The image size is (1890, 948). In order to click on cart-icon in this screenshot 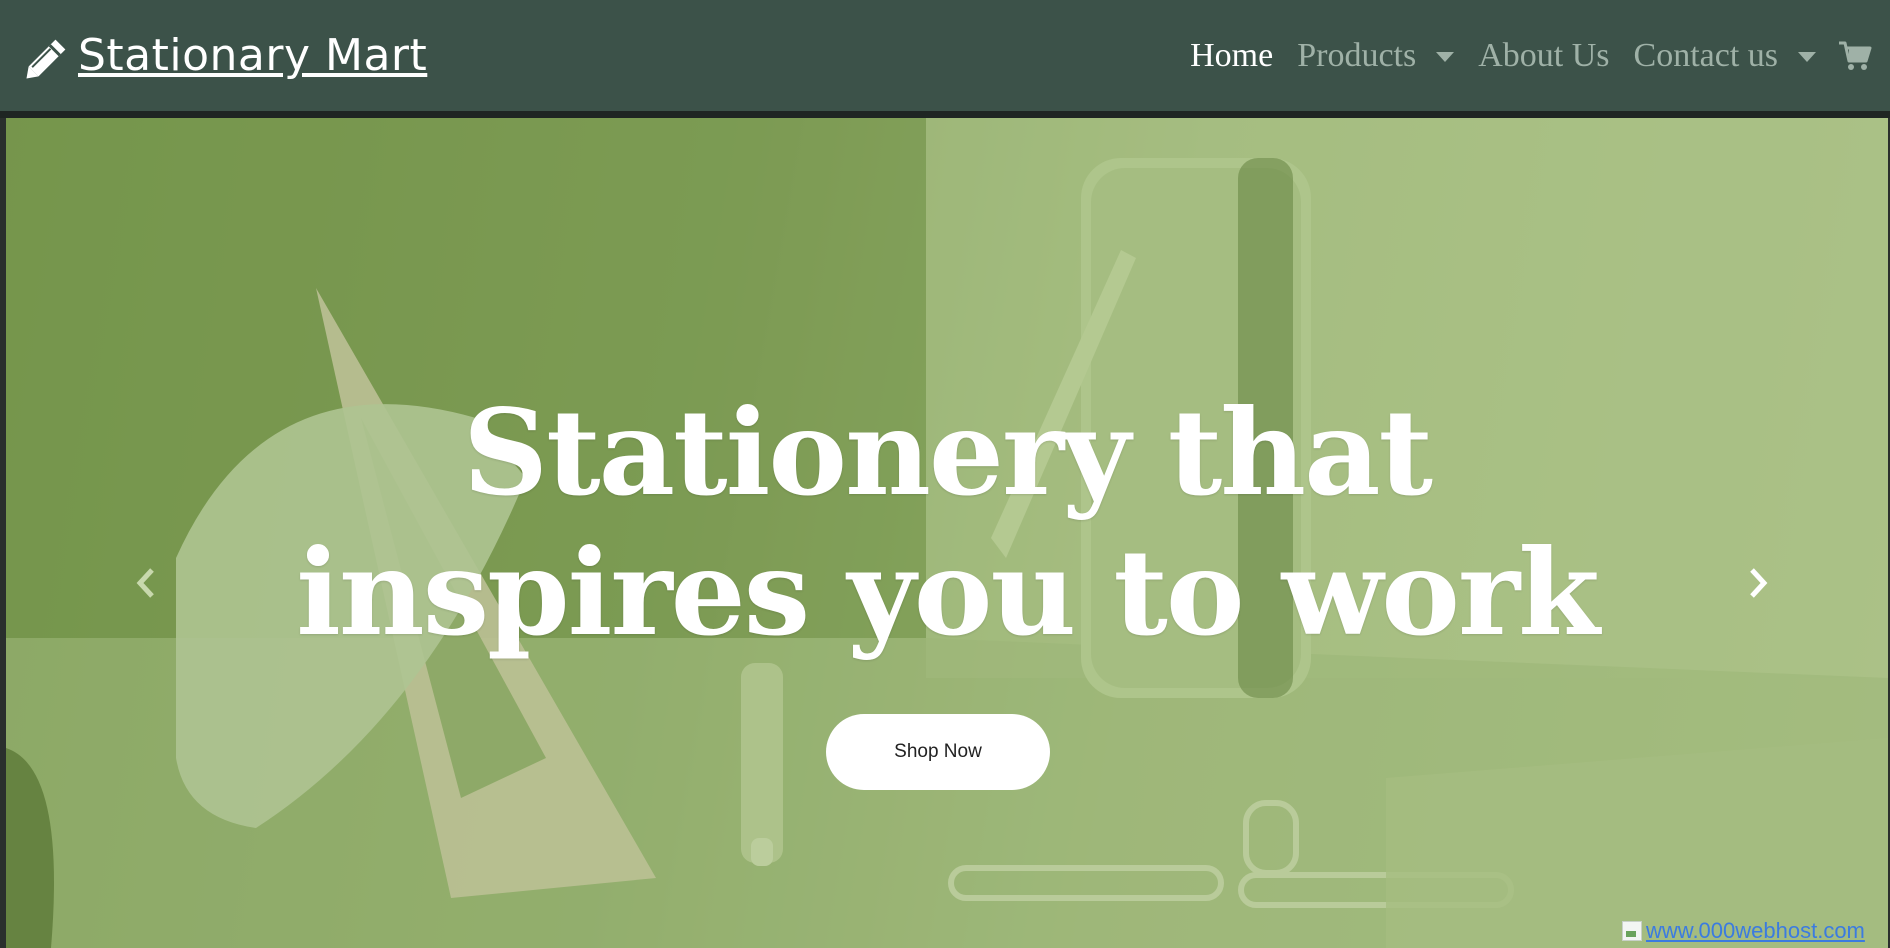, I will do `click(1855, 56)`.